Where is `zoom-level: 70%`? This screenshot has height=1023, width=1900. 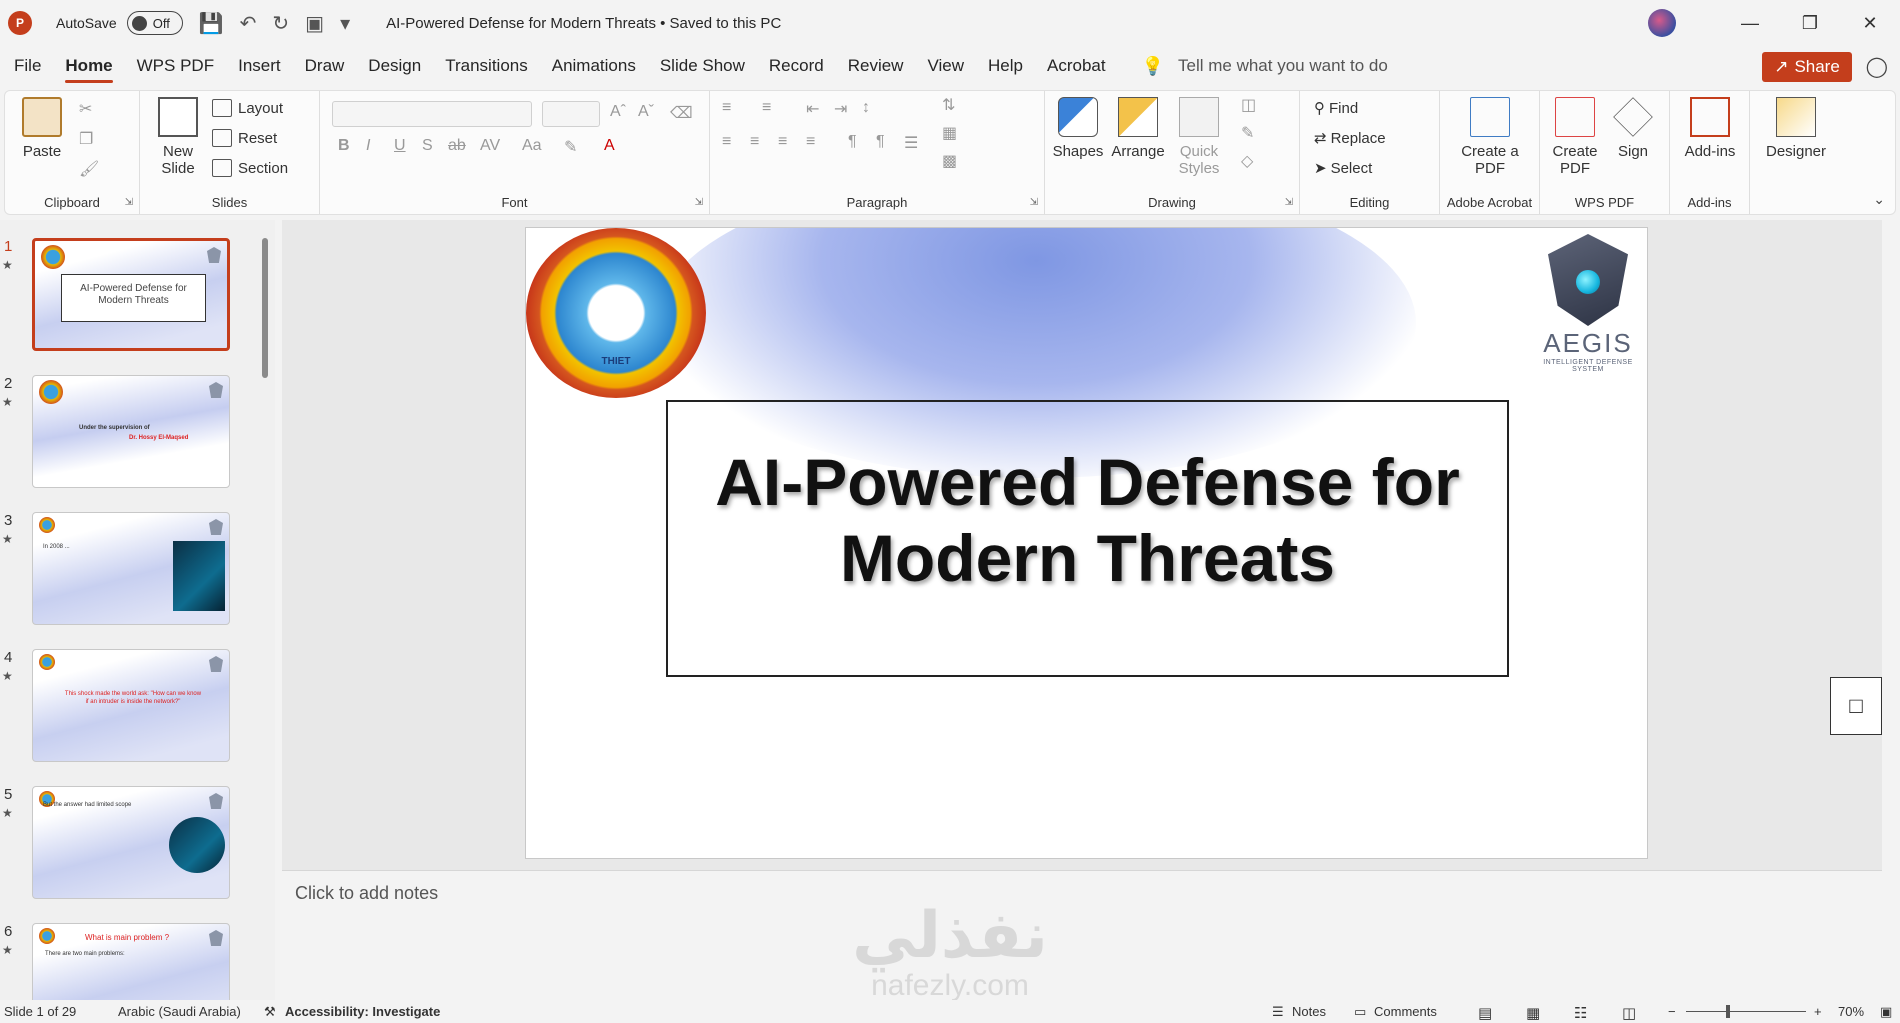
zoom-level: 70% is located at coordinates (1851, 1011).